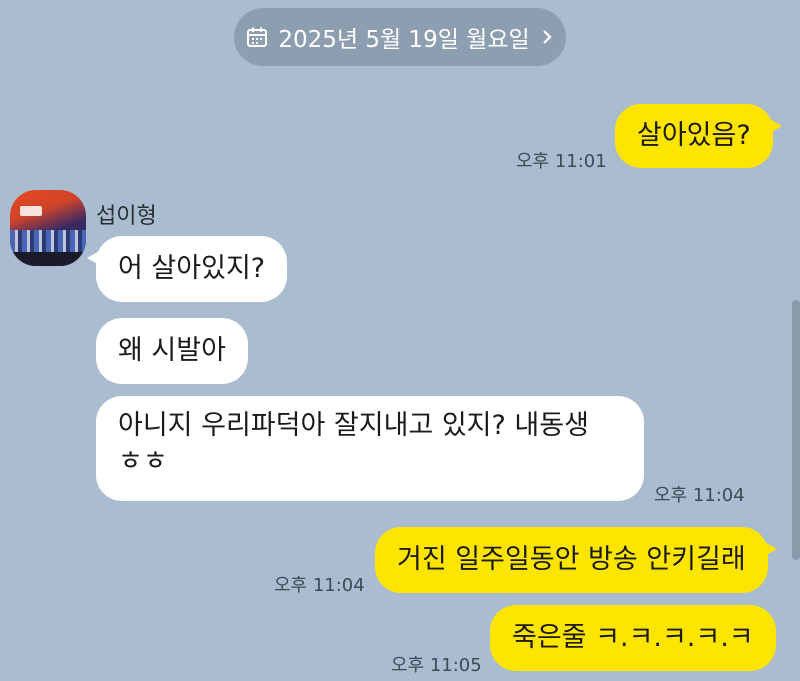 The width and height of the screenshot is (800, 681). I want to click on message-text: 어 살아있지?, so click(192, 268).